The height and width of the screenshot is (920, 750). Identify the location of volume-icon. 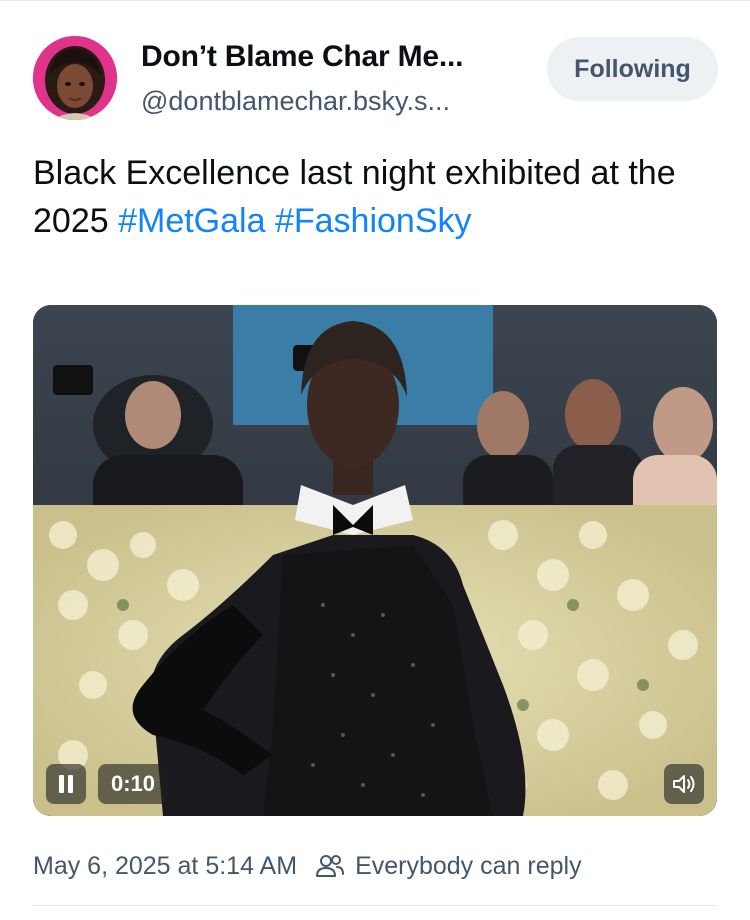
(684, 784).